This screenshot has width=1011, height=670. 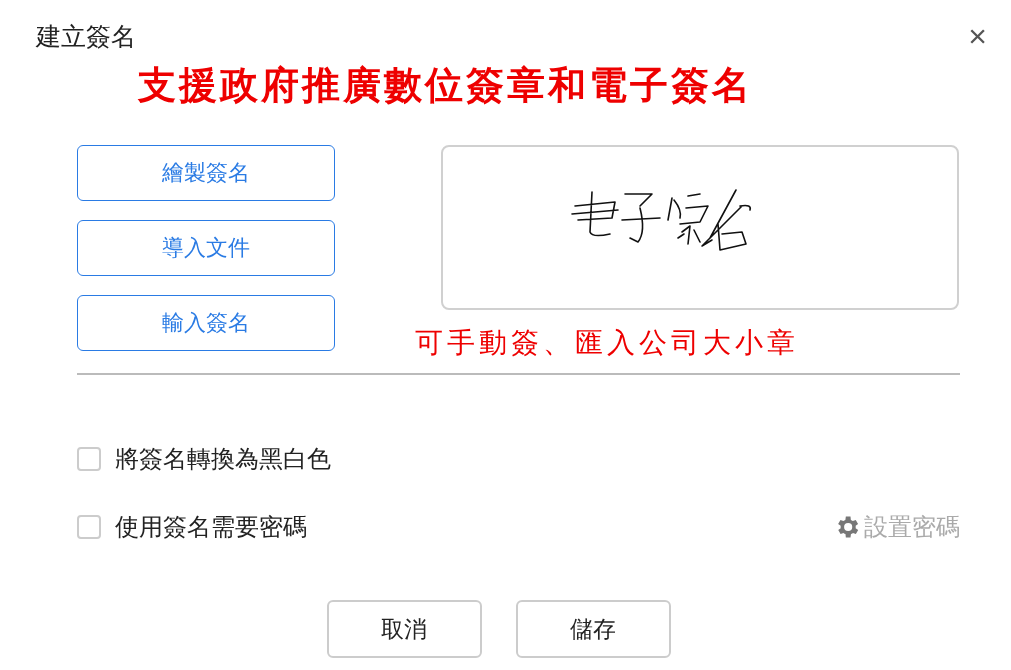 I want to click on signature-source-button: 繪製簽名, so click(x=206, y=173).